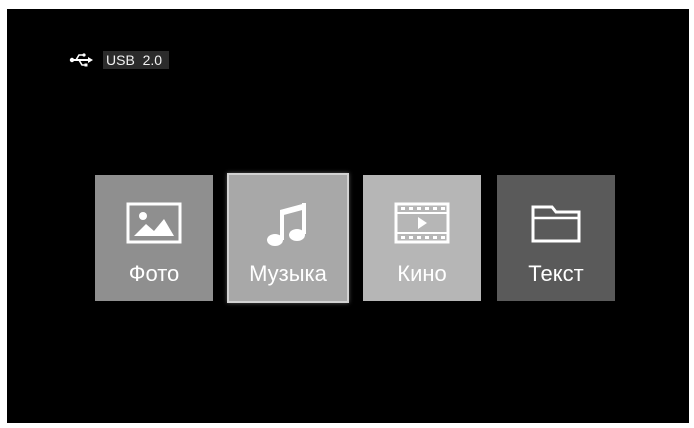 The height and width of the screenshot is (428, 694). I want to click on menu-item-photo: Фото, so click(154, 238).